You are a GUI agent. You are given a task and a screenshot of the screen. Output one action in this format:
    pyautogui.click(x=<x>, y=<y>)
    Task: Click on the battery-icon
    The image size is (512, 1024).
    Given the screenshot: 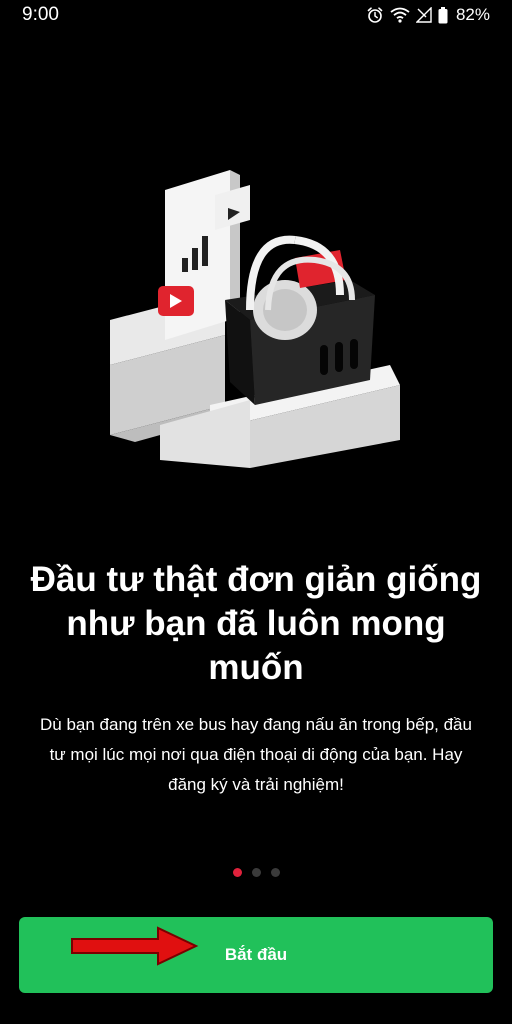 What is the action you would take?
    pyautogui.click(x=443, y=15)
    